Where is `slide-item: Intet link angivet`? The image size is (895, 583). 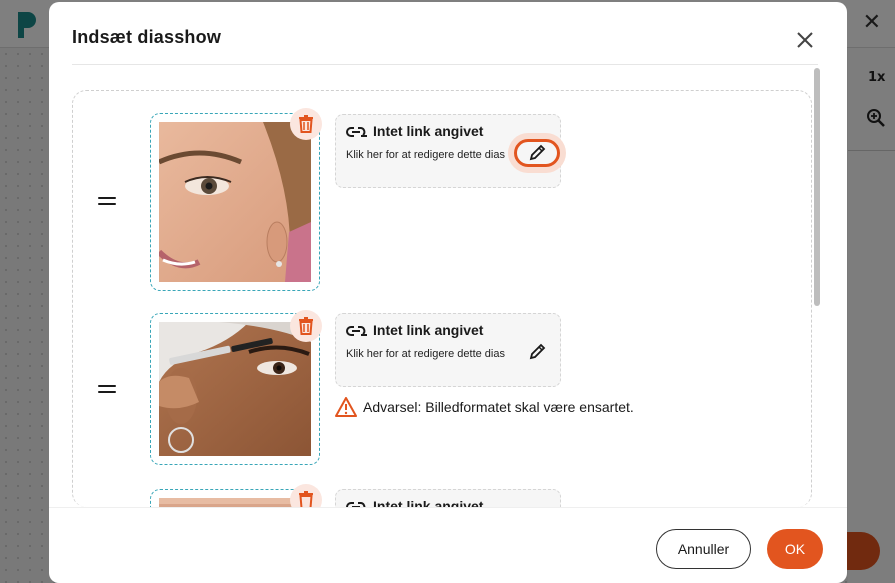 slide-item: Intet link angivet is located at coordinates (442, 495).